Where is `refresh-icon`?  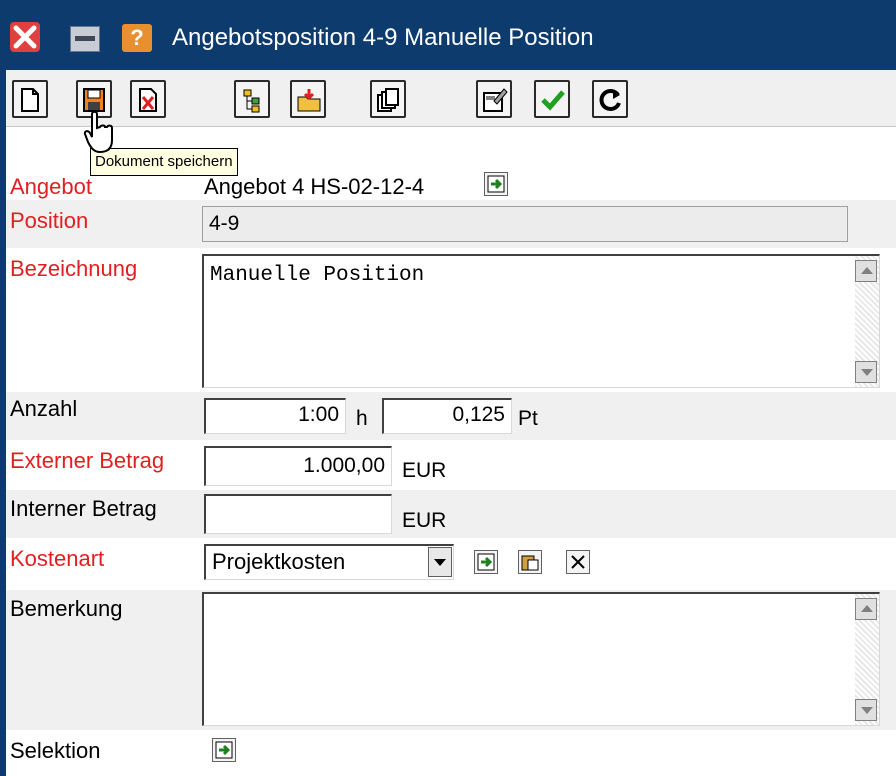
refresh-icon is located at coordinates (610, 100).